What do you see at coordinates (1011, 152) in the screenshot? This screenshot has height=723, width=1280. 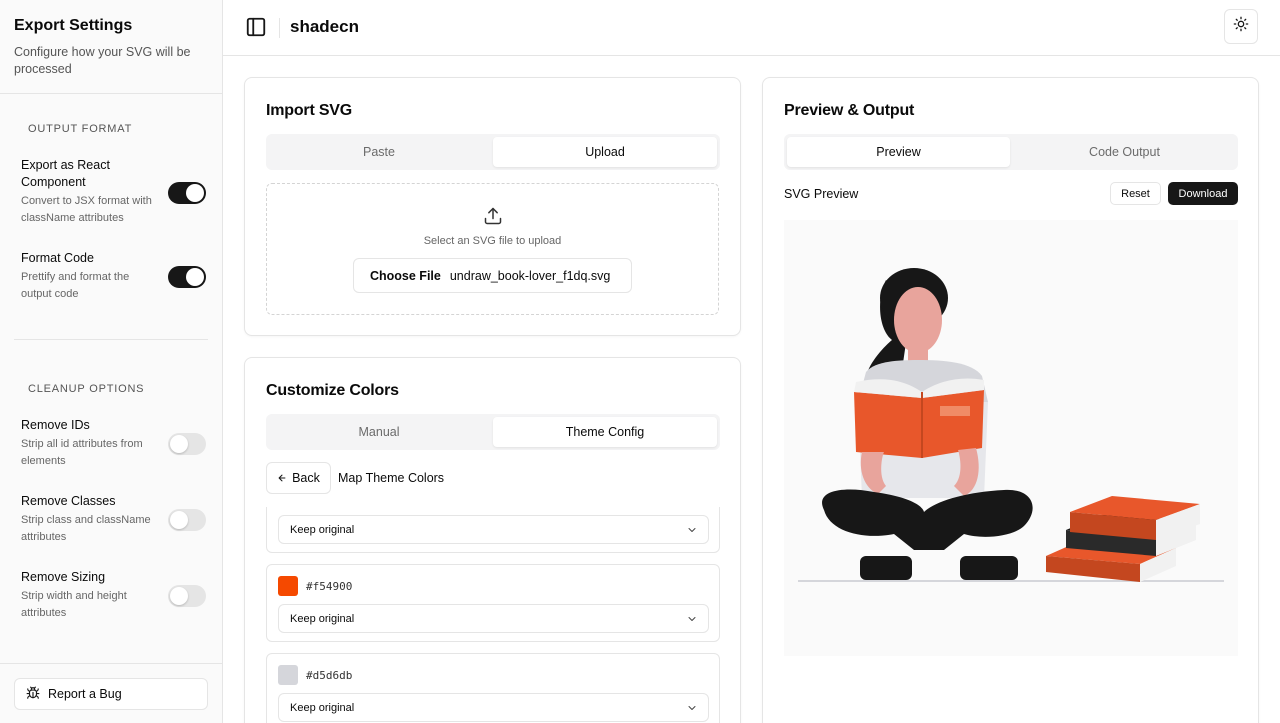 I see `preview-tabs: Preview Code Output` at bounding box center [1011, 152].